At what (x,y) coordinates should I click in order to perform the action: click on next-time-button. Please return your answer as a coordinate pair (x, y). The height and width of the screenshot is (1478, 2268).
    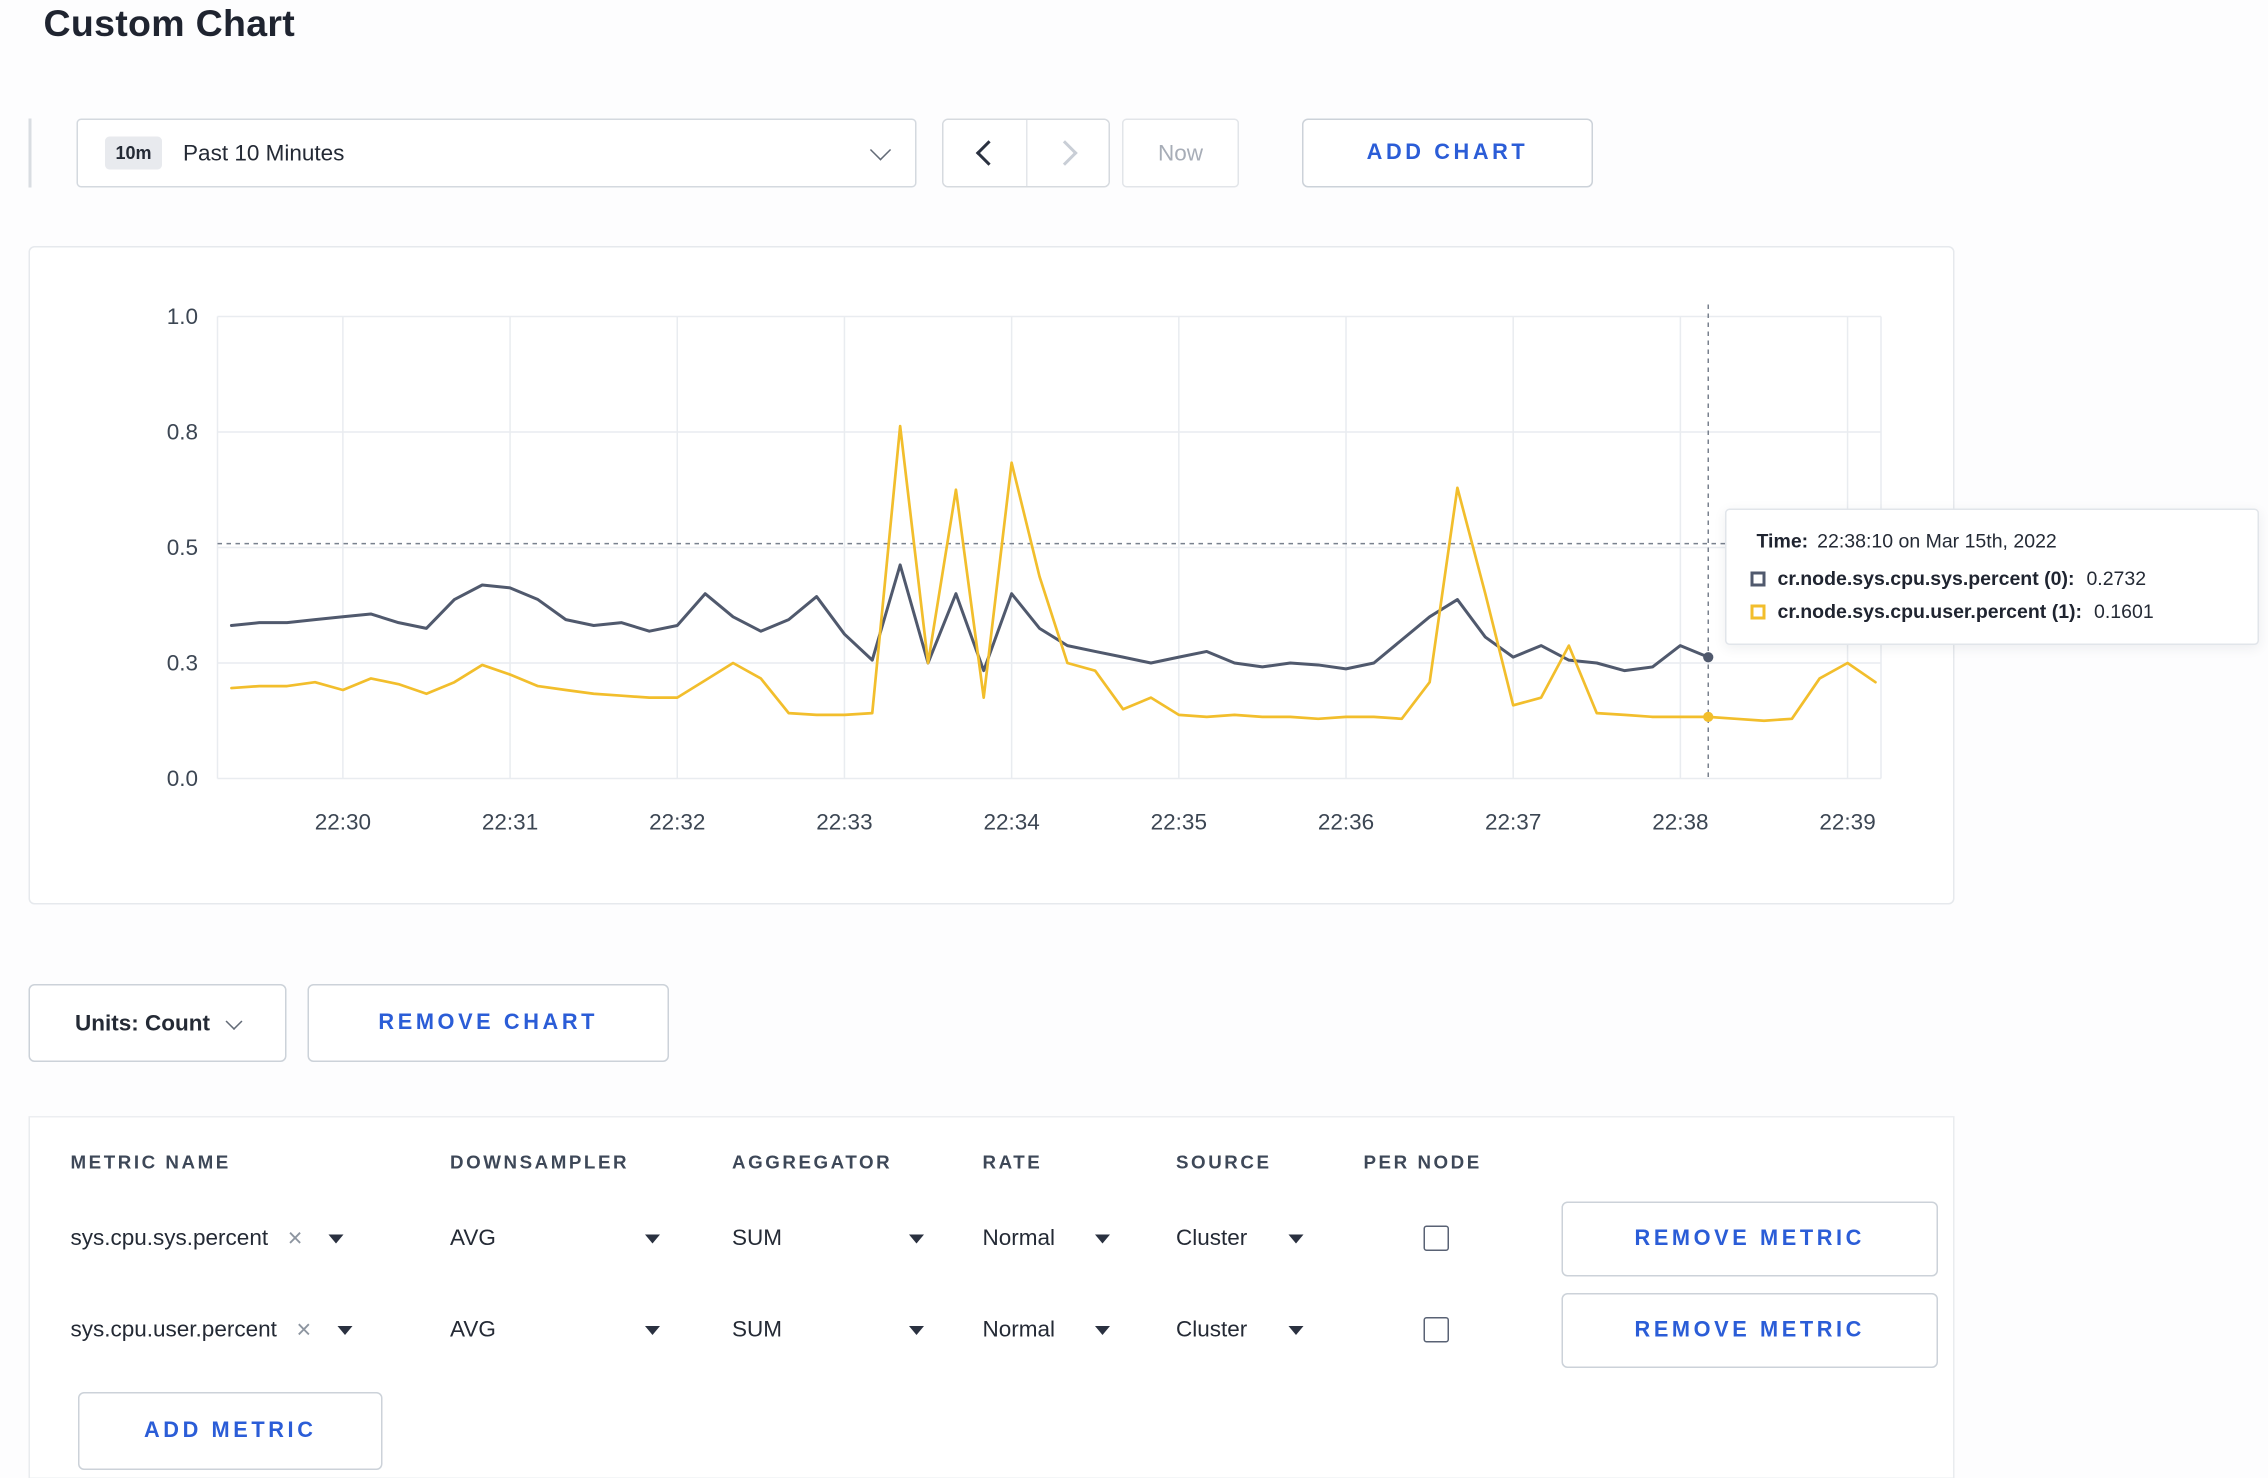
    Looking at the image, I should click on (1067, 153).